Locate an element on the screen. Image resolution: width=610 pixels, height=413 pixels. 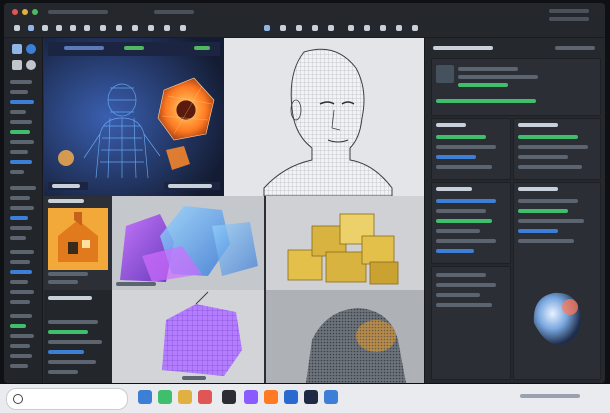
close-icon is located at coordinates (15, 12).